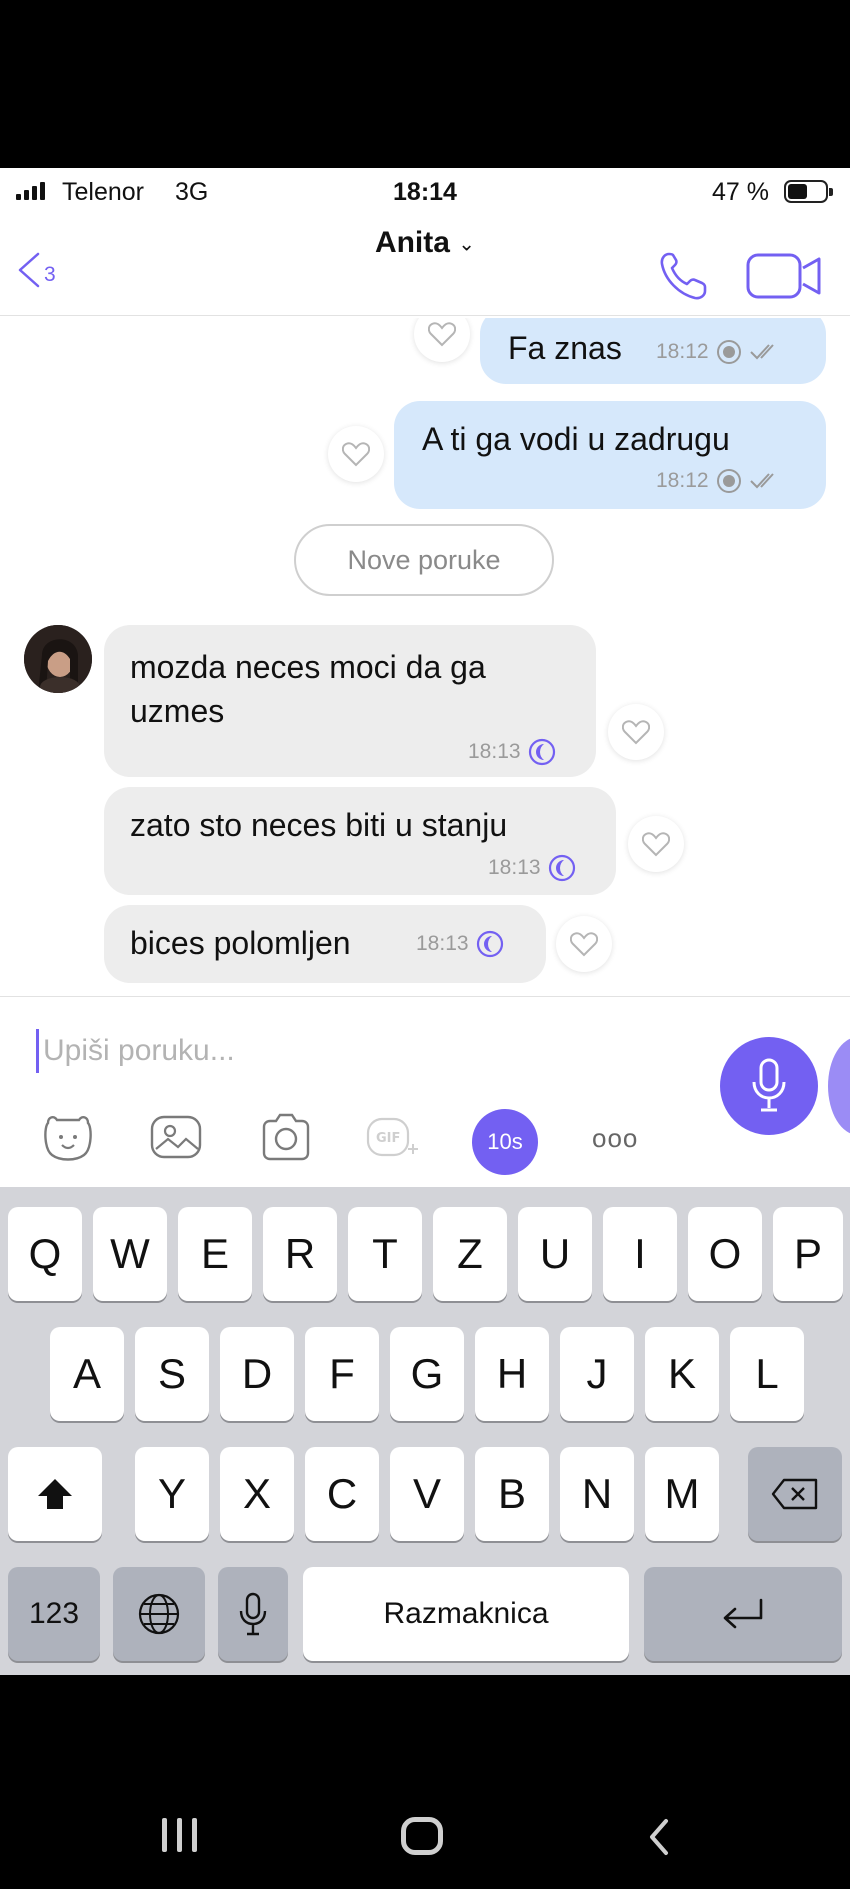  Describe the element at coordinates (682, 1494) in the screenshot. I see `key-m: M` at that location.